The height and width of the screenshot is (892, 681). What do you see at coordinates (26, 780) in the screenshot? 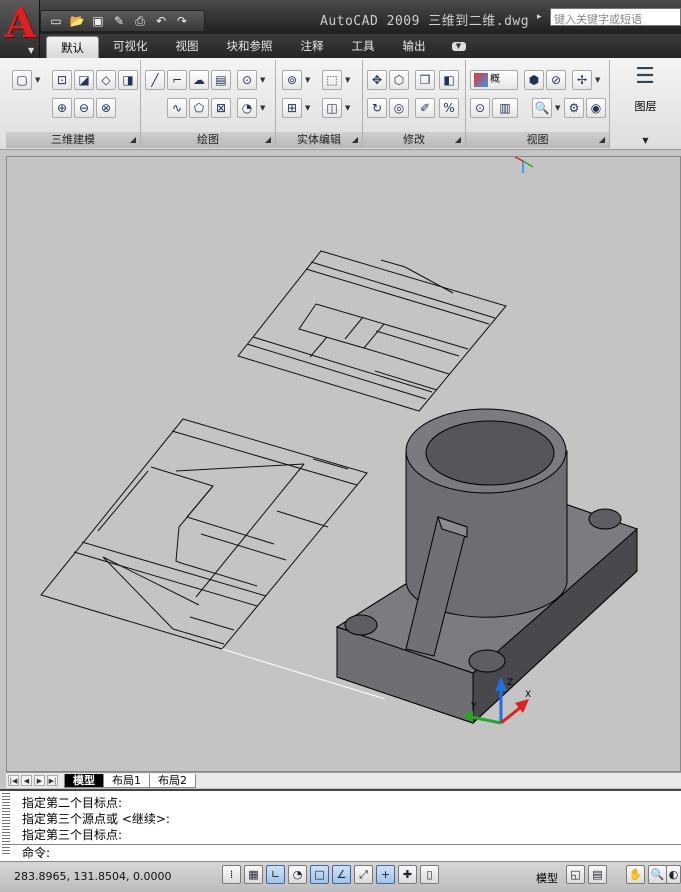
I see `prev-tab-icon: ◀` at bounding box center [26, 780].